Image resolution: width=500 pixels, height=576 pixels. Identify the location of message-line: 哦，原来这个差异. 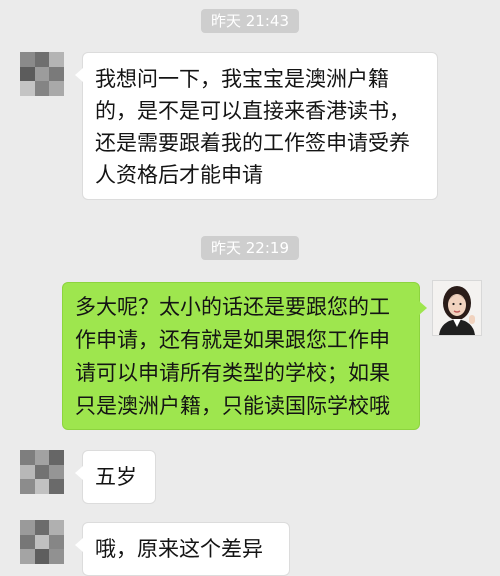
(179, 549).